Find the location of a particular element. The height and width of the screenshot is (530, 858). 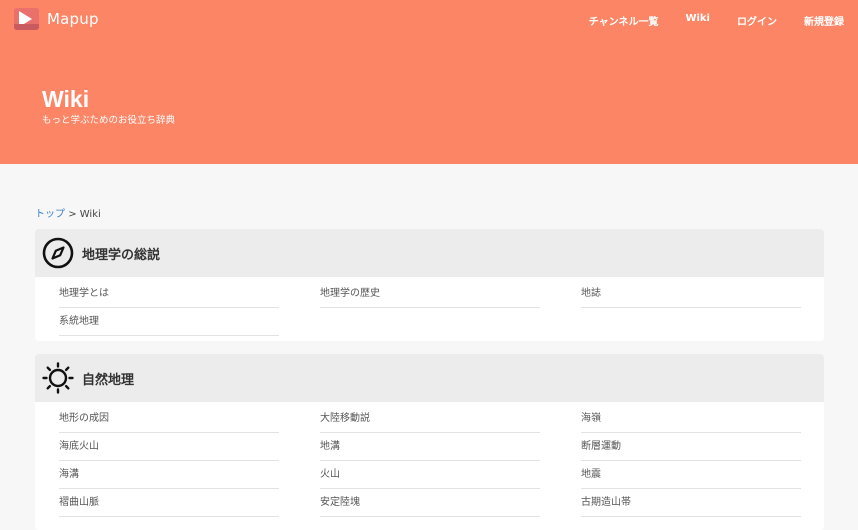

list-item: 海溝 is located at coordinates (169, 475).